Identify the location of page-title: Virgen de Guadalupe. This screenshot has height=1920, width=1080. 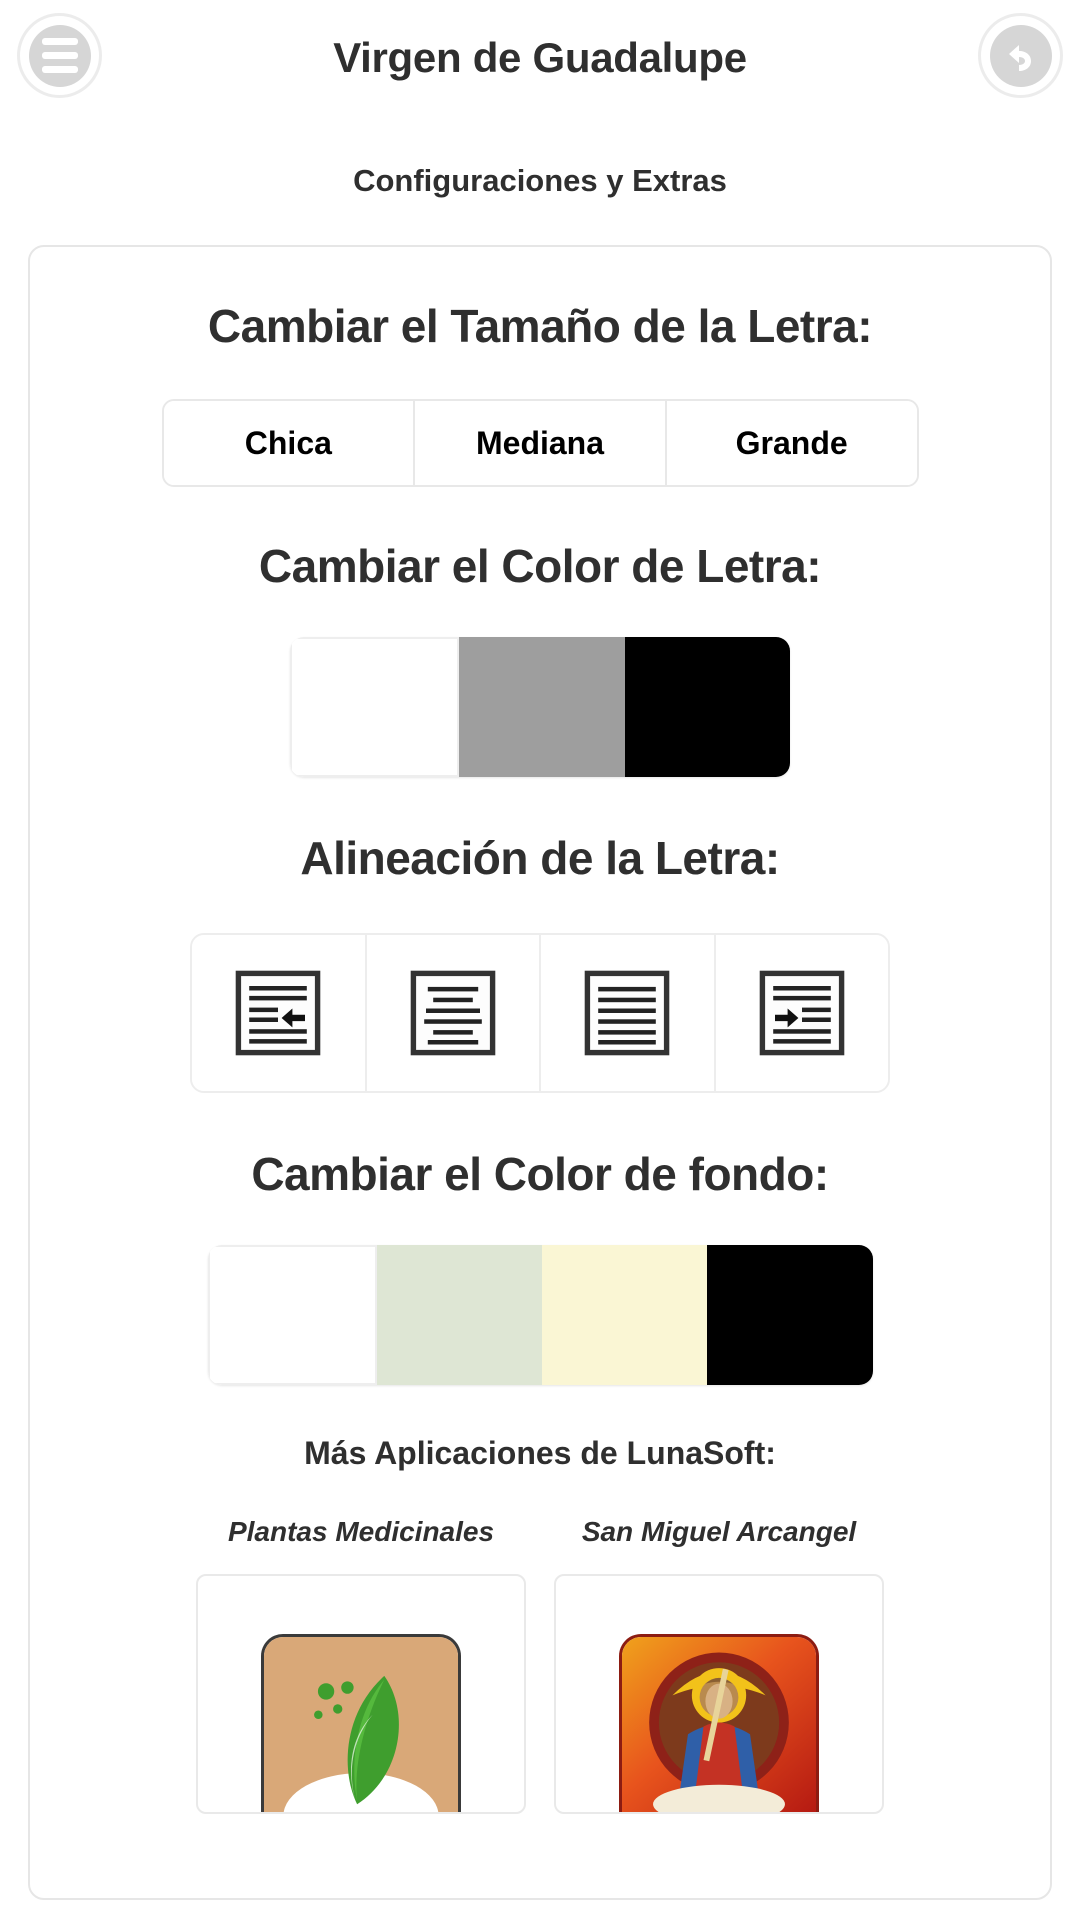
(540, 57).